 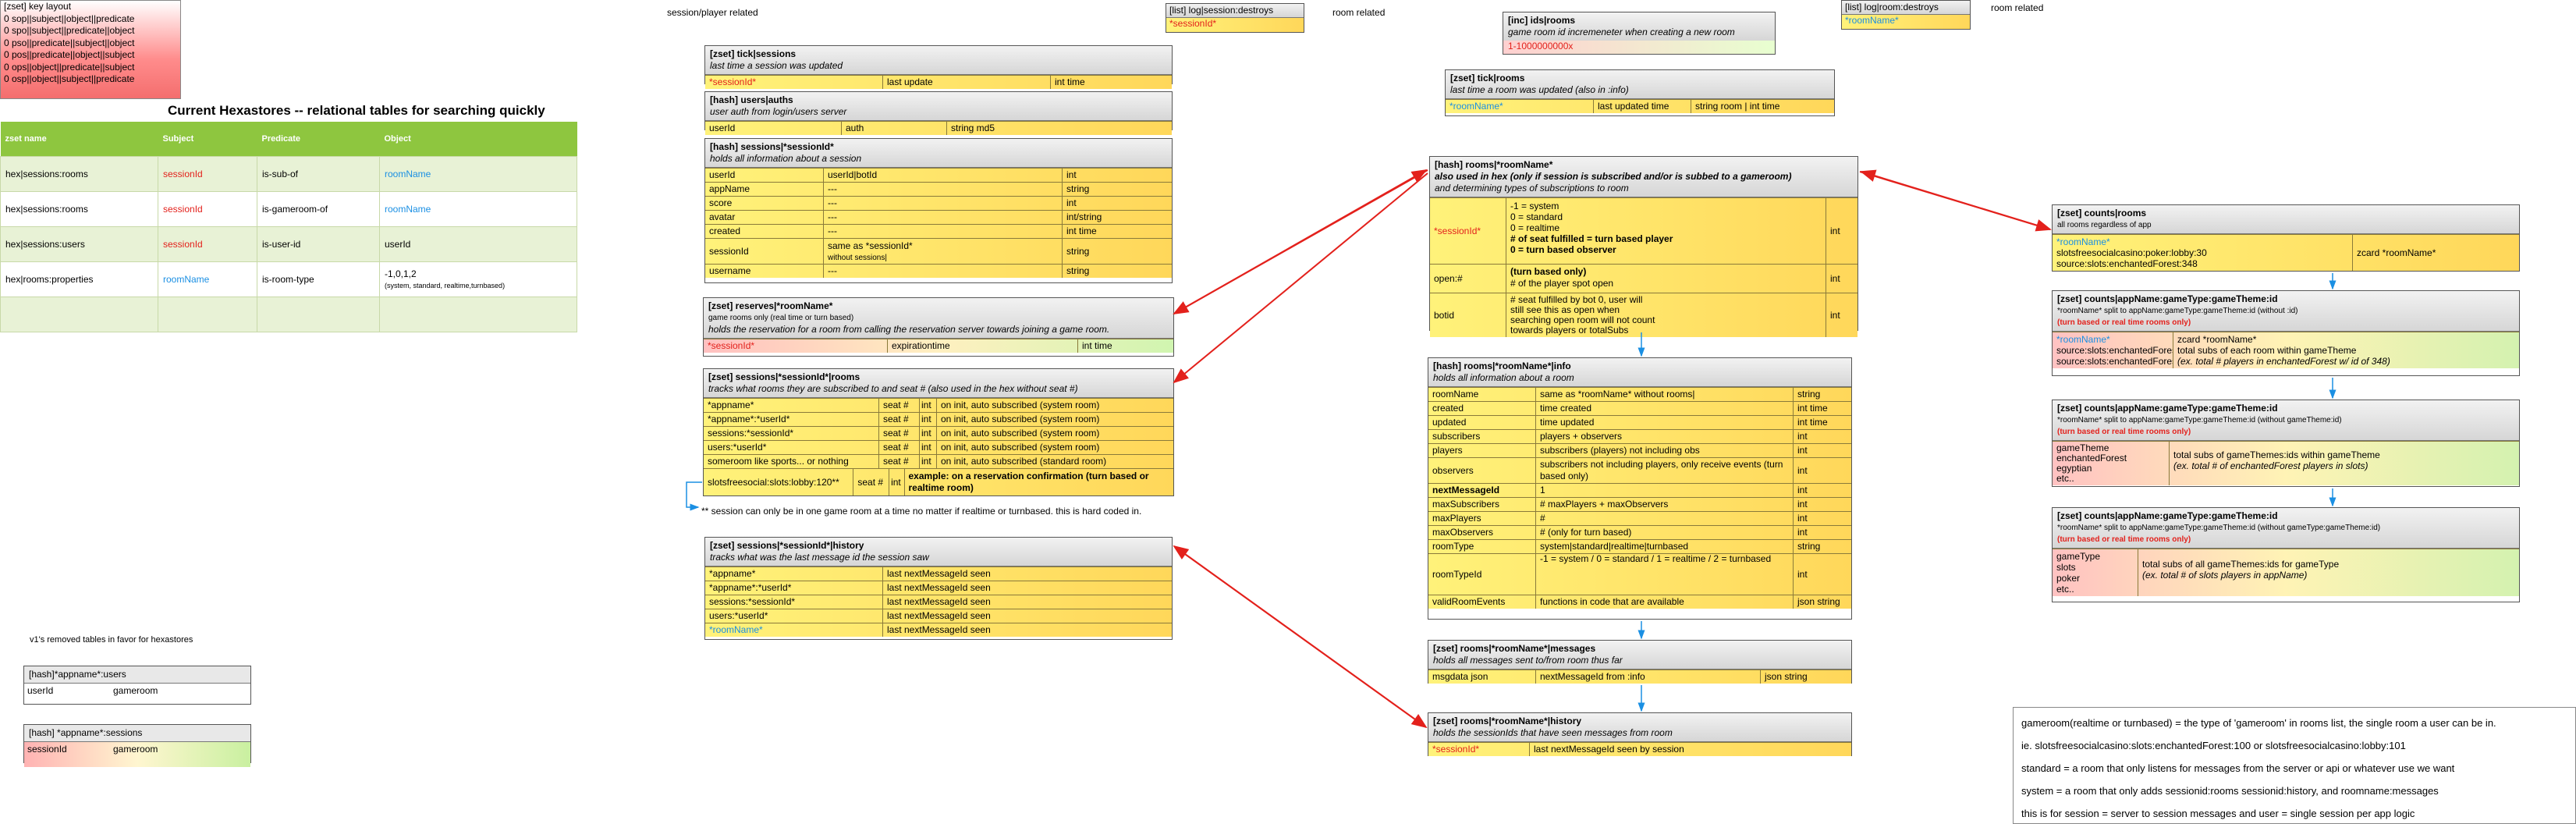 What do you see at coordinates (1300, 636) in the screenshot?
I see `arrow-rooms-history-to-sessions-history` at bounding box center [1300, 636].